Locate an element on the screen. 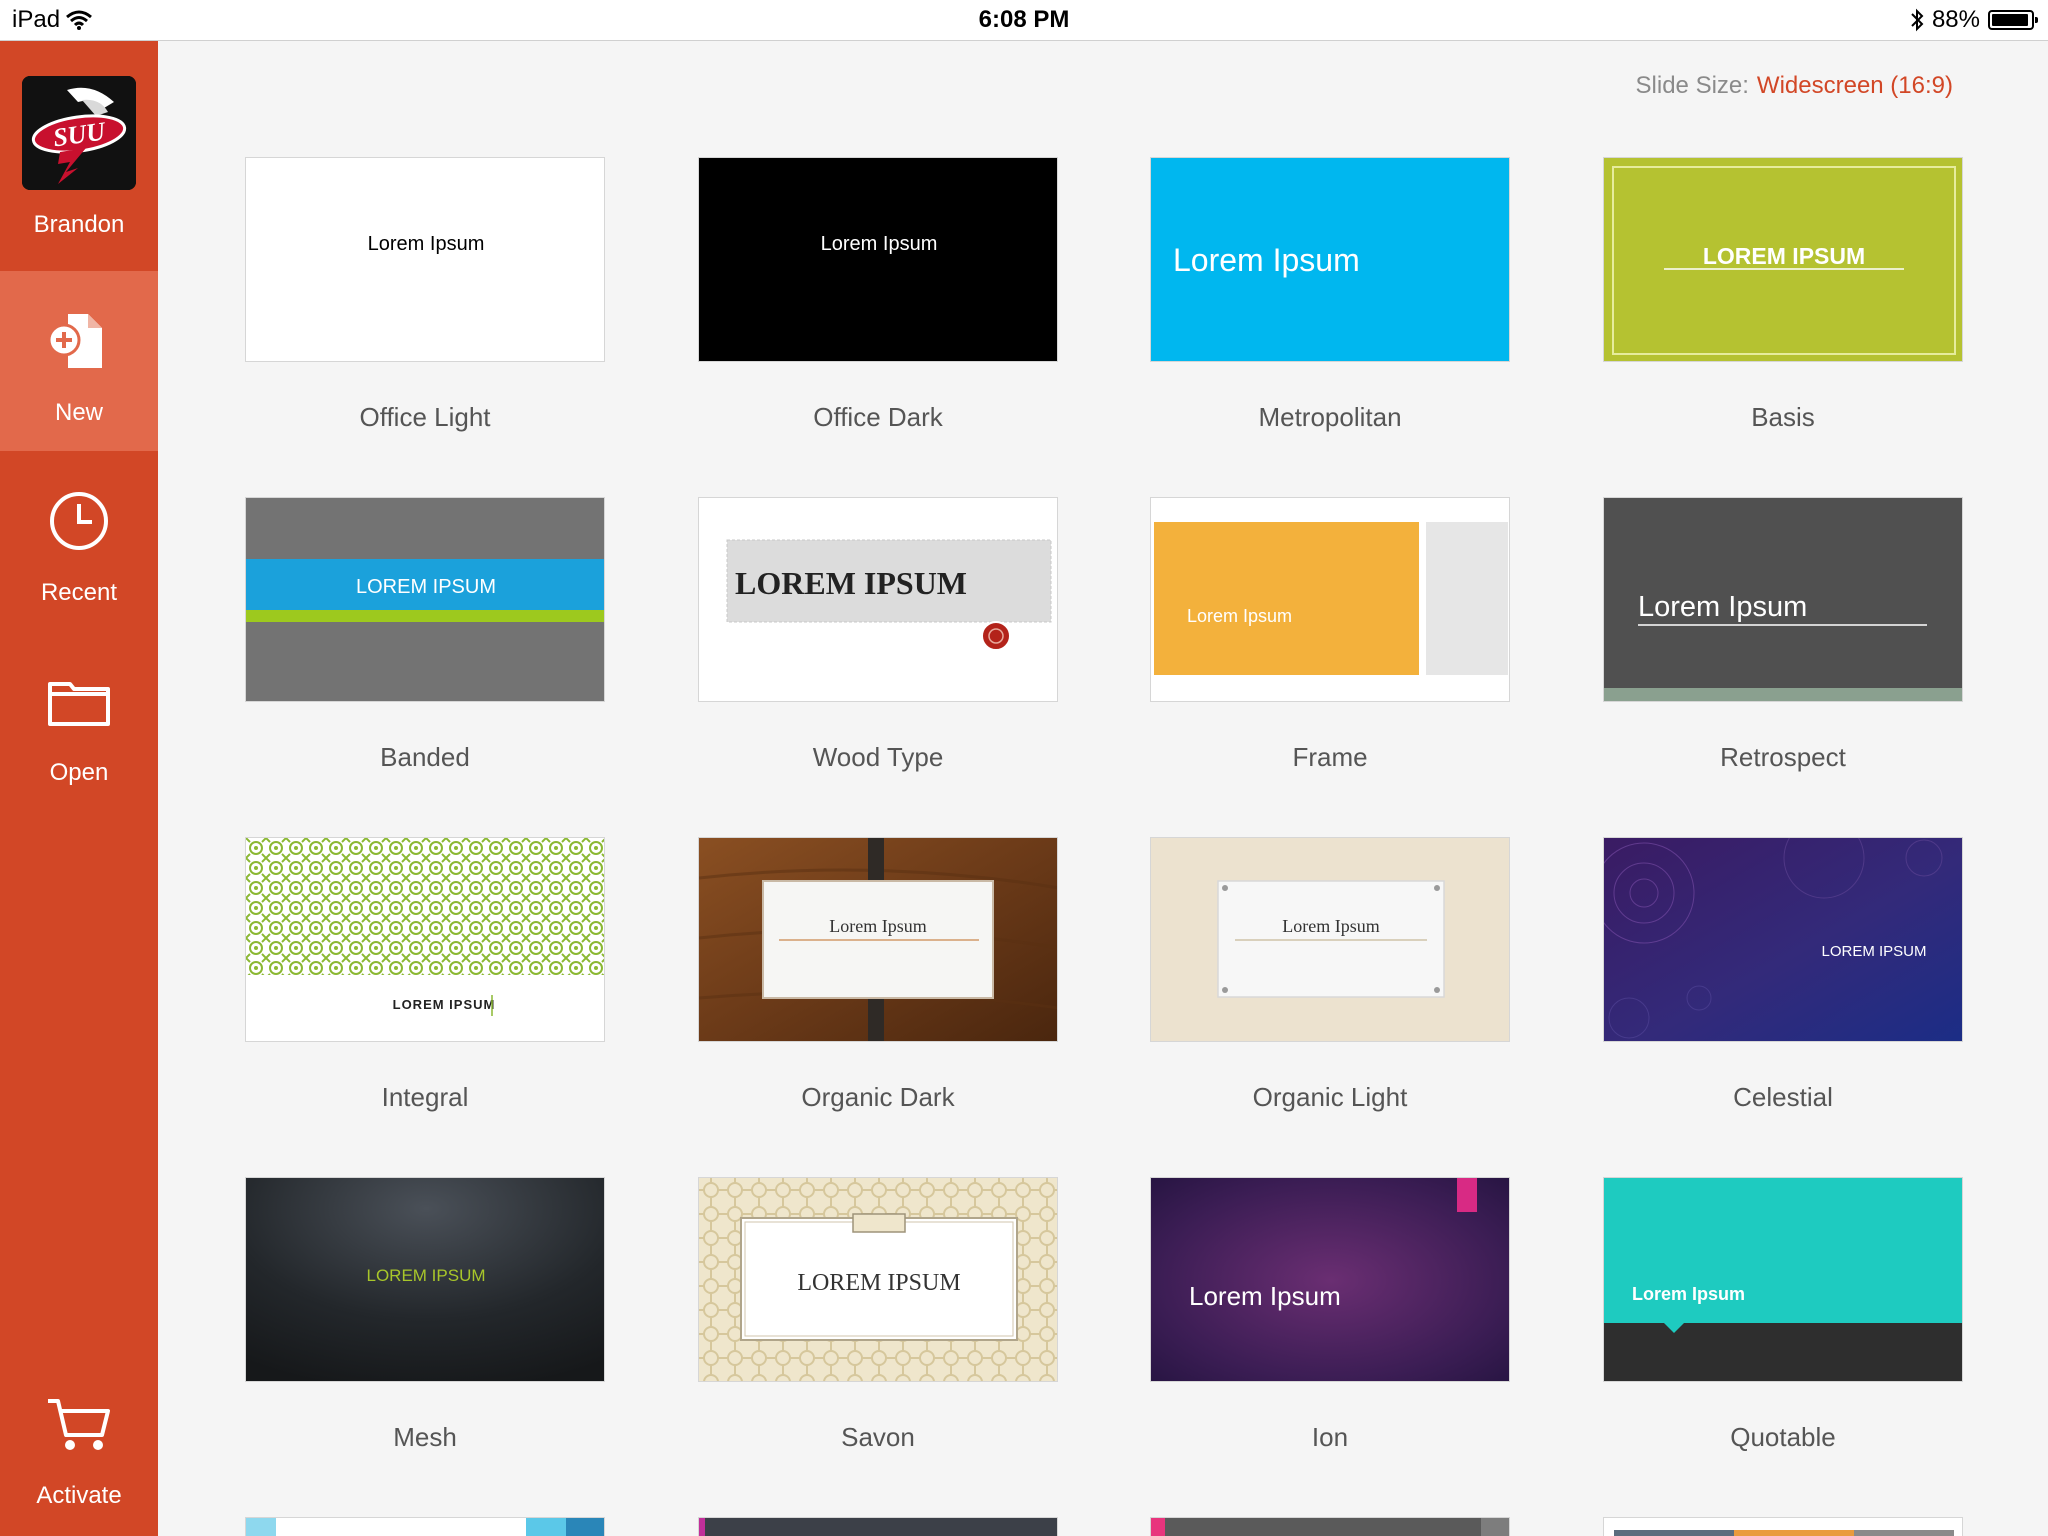 This screenshot has height=1536, width=2048. slide-size-label: Slide Size: is located at coordinates (1692, 85).